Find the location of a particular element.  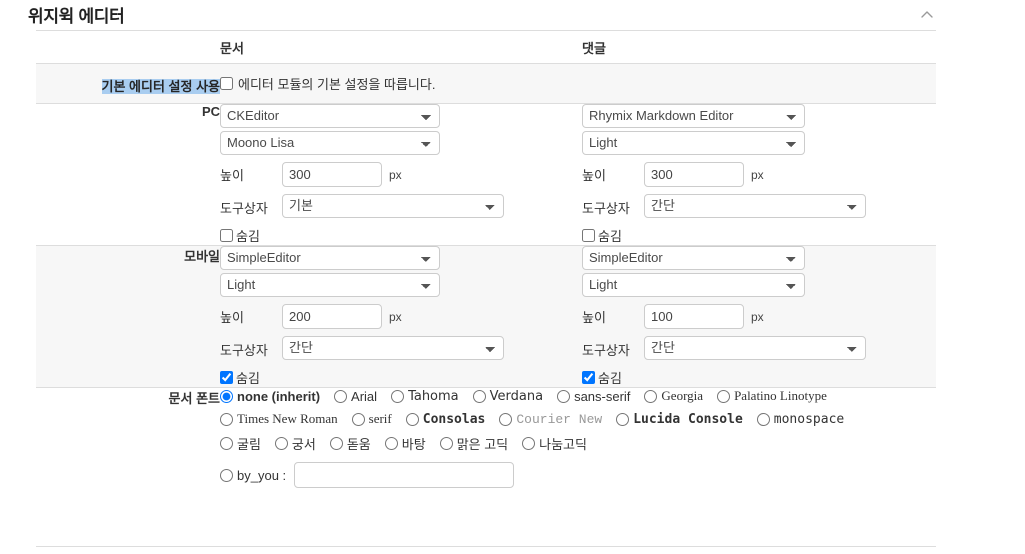

pc-document-hide-label: 숨김 is located at coordinates (248, 235).